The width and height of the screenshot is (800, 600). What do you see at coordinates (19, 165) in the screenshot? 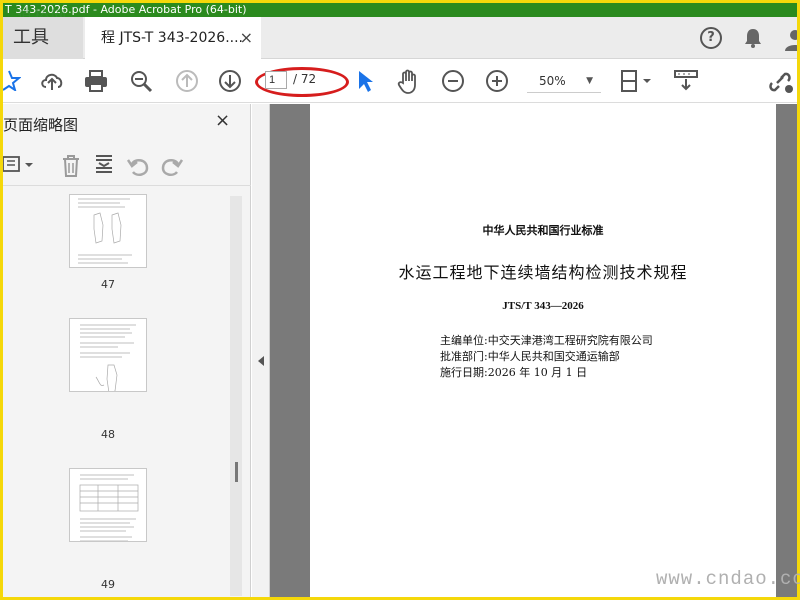
I see `options-icon` at bounding box center [19, 165].